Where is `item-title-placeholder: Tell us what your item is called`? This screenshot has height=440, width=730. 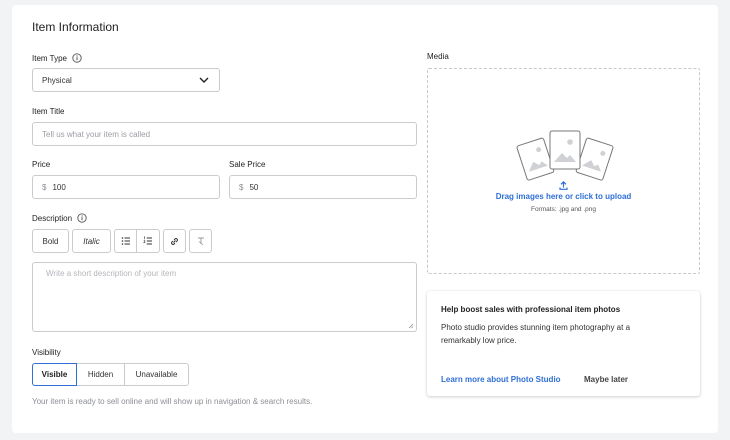 item-title-placeholder: Tell us what your item is called is located at coordinates (96, 134).